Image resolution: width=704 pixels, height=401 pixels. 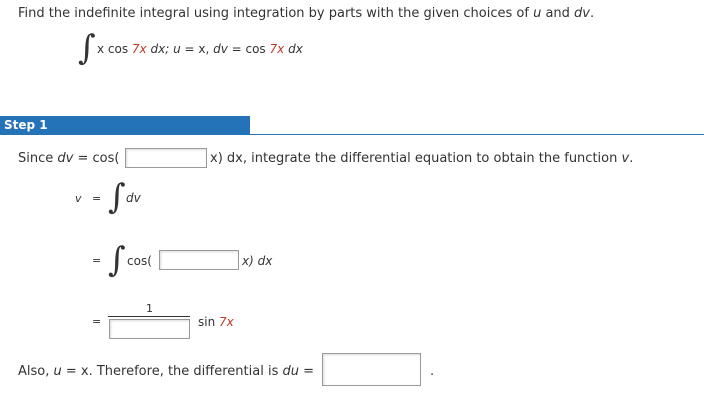 I want to click on expr-eq2: = cos, so click(x=248, y=49).